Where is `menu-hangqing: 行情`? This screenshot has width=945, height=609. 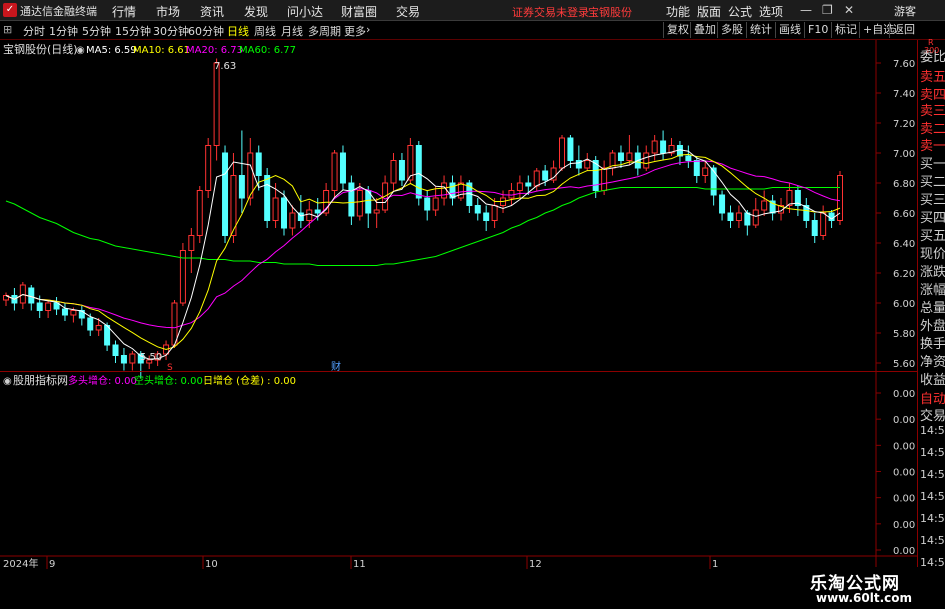
menu-hangqing: 行情 is located at coordinates (124, 11).